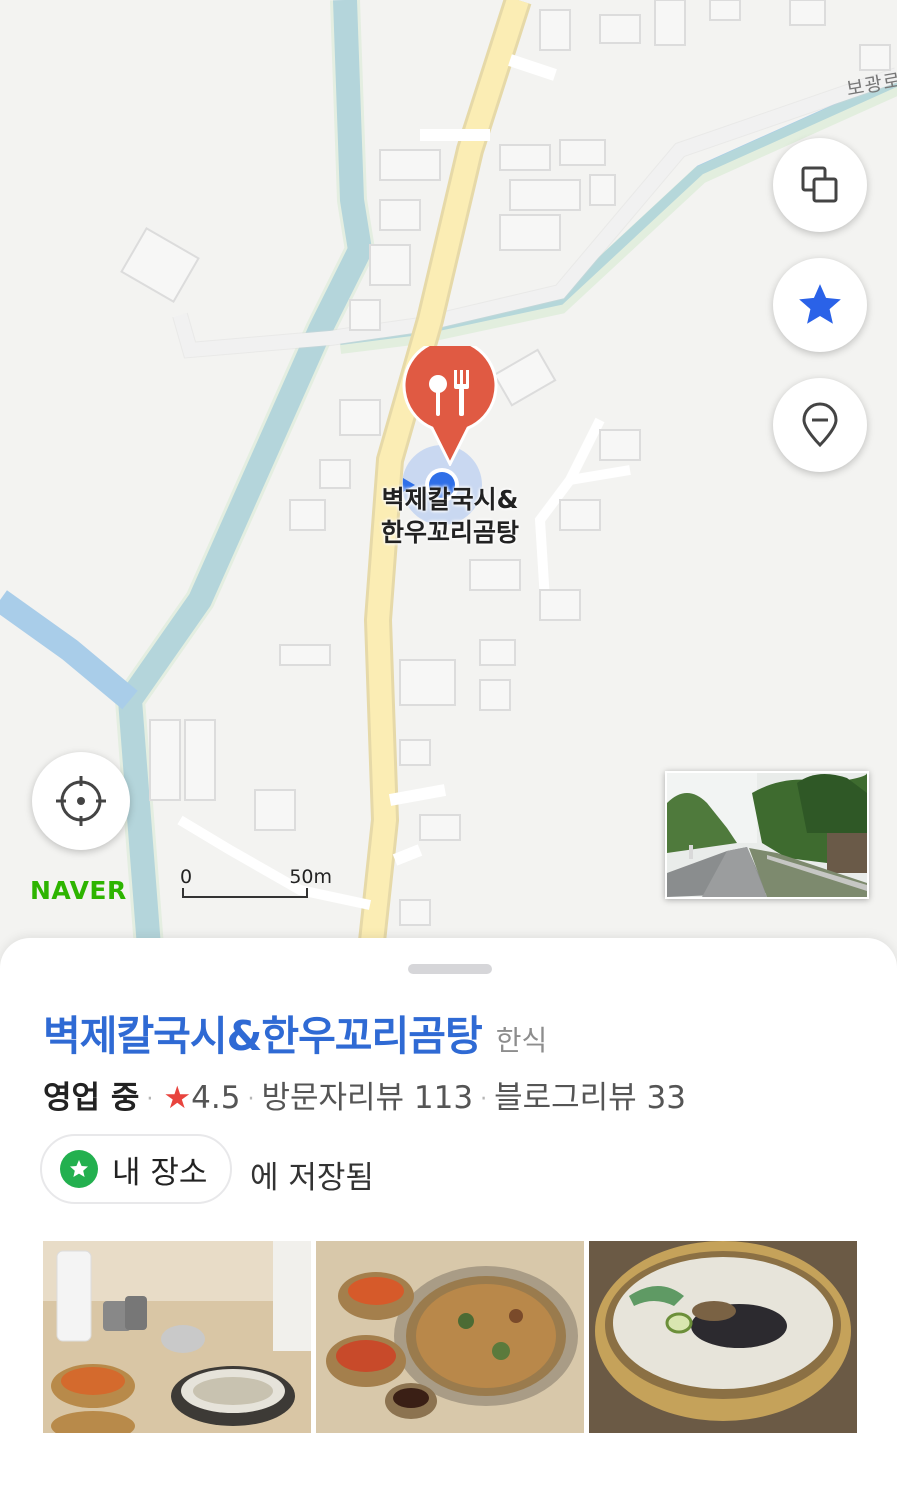  What do you see at coordinates (521, 1040) in the screenshot?
I see `place-category: 한식` at bounding box center [521, 1040].